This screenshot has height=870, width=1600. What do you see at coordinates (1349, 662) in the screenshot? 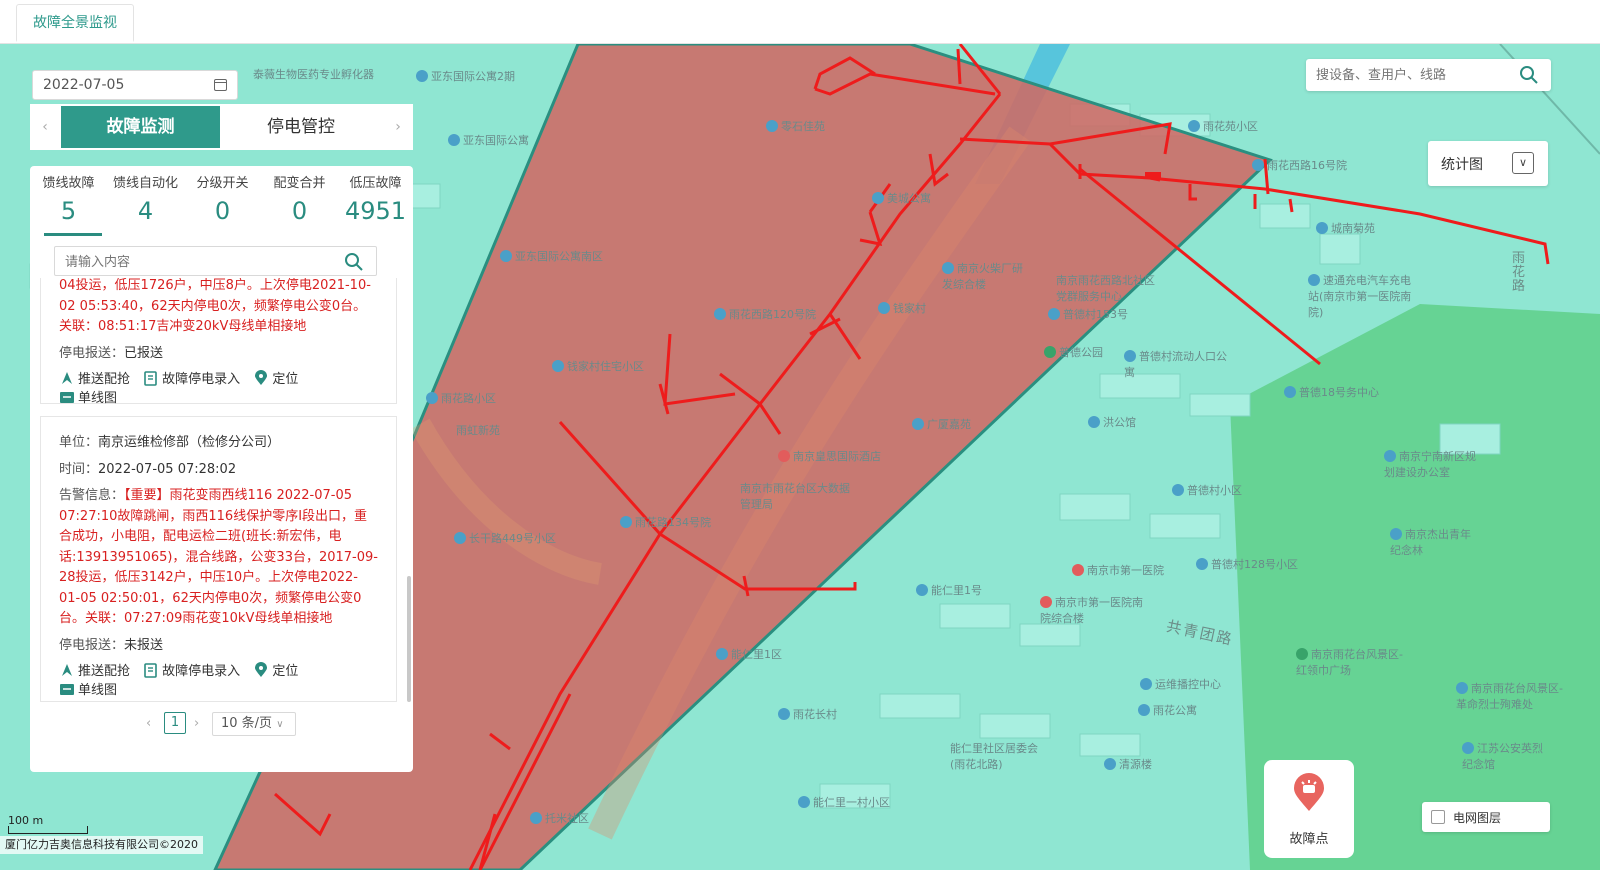
I see `map-poi: 南京雨花台风景区-红领巾广场` at bounding box center [1349, 662].